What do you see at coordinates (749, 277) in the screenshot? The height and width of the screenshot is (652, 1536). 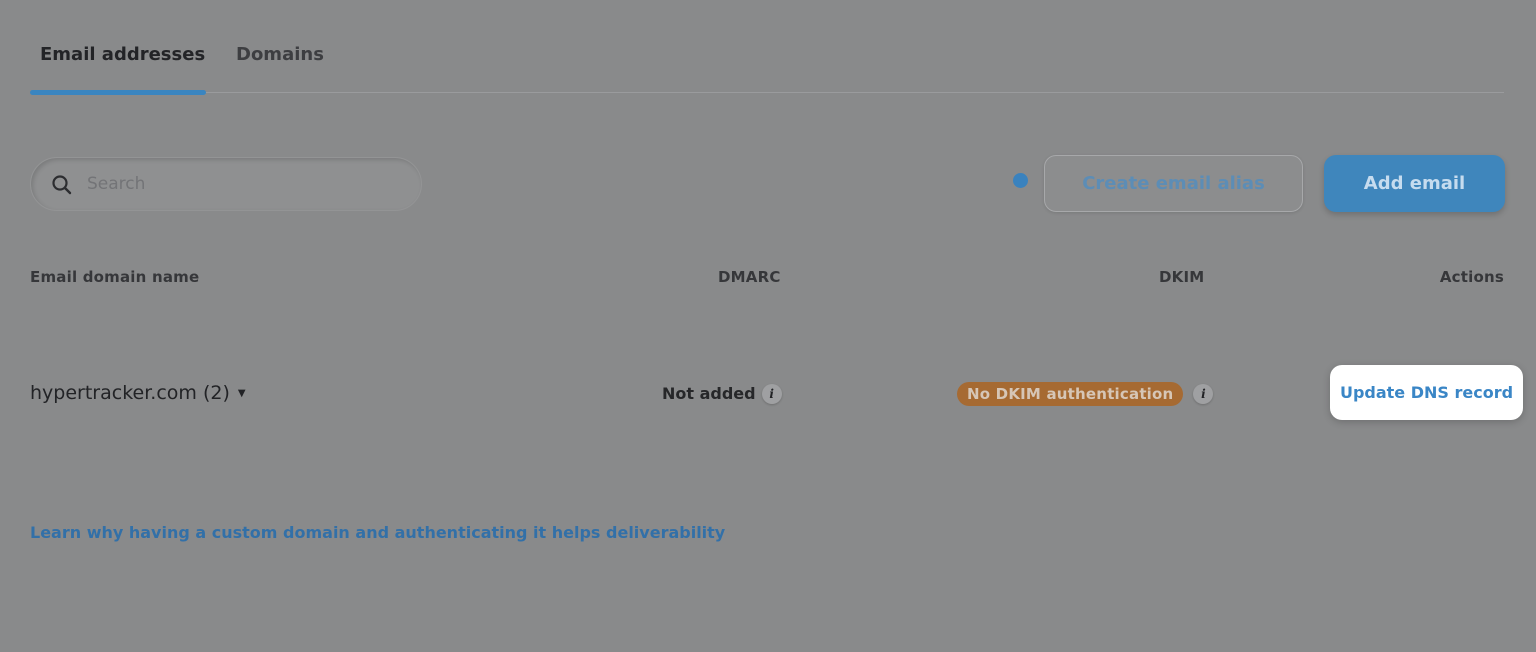 I see `column-header-dmarc: DMARC` at bounding box center [749, 277].